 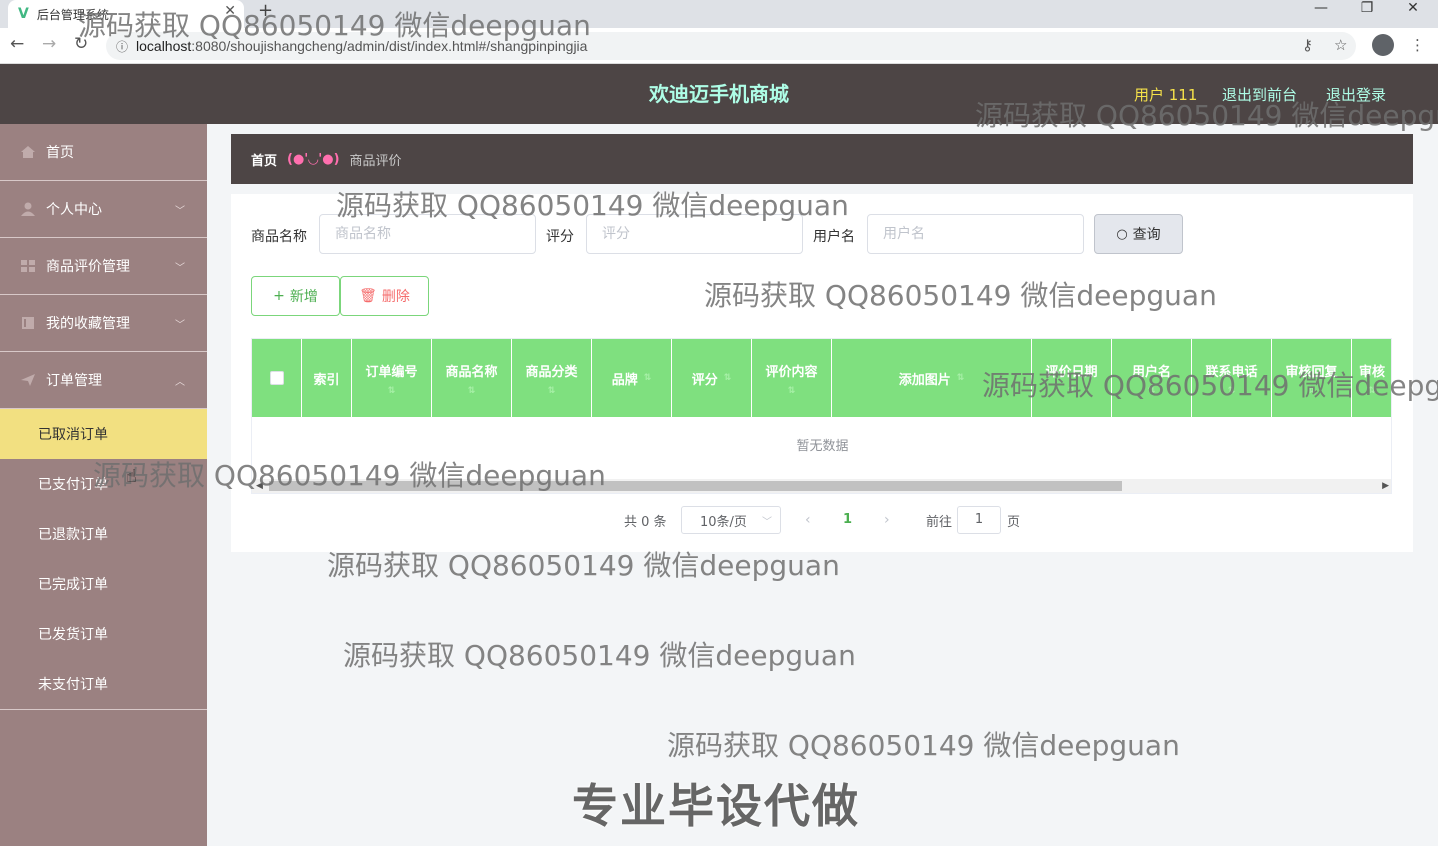 I want to click on scroll-left-icon: ◀, so click(x=259, y=486).